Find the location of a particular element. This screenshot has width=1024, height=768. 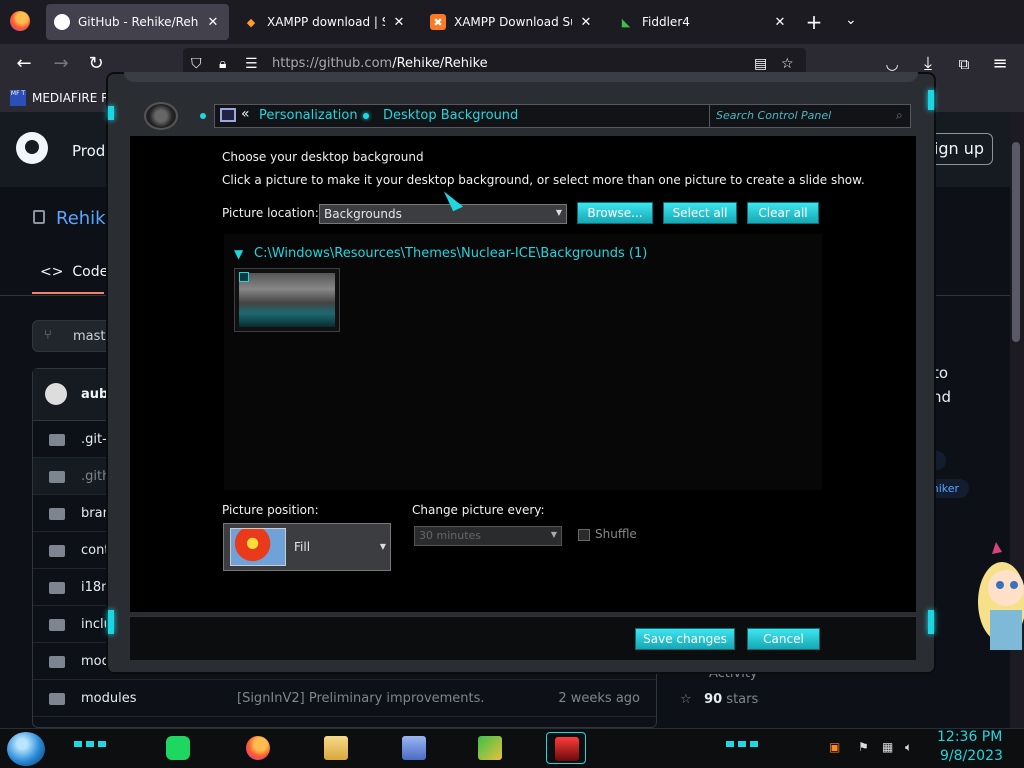

breadcrumb-personalization: Personalization is located at coordinates (308, 115).